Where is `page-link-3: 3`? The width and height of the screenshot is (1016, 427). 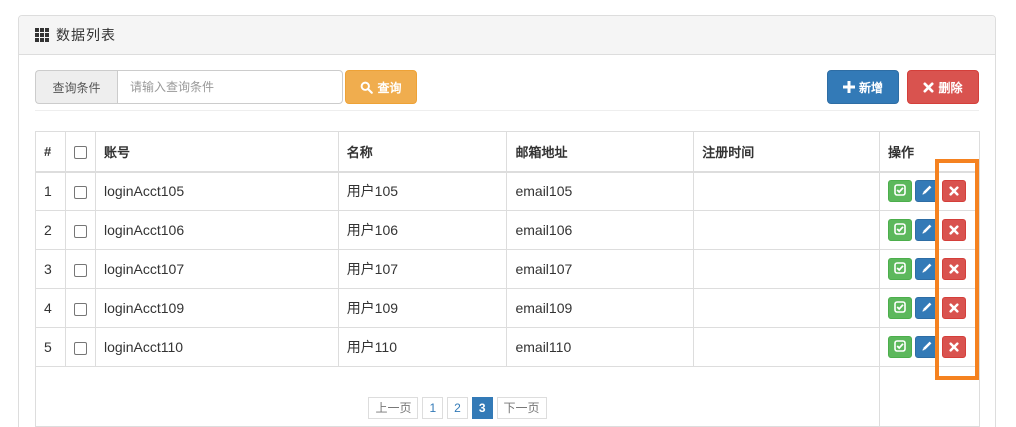
page-link-3: 3 is located at coordinates (482, 407).